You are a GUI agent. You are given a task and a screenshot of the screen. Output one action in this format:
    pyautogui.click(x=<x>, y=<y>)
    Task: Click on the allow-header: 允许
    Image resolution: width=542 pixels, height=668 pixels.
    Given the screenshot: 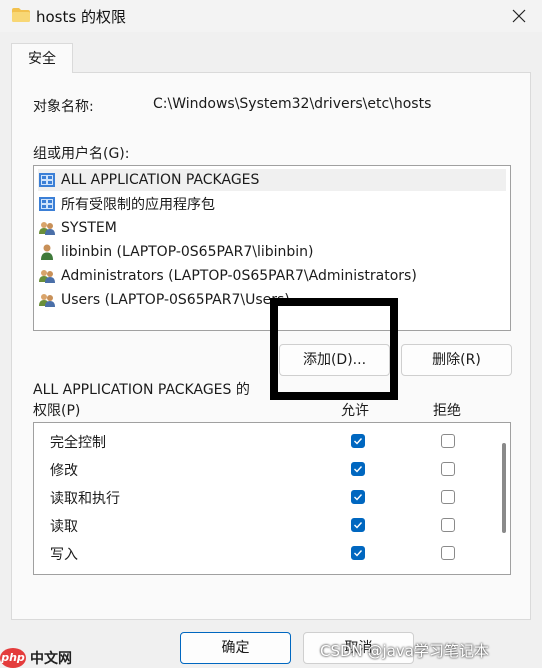 What is the action you would take?
    pyautogui.click(x=355, y=411)
    